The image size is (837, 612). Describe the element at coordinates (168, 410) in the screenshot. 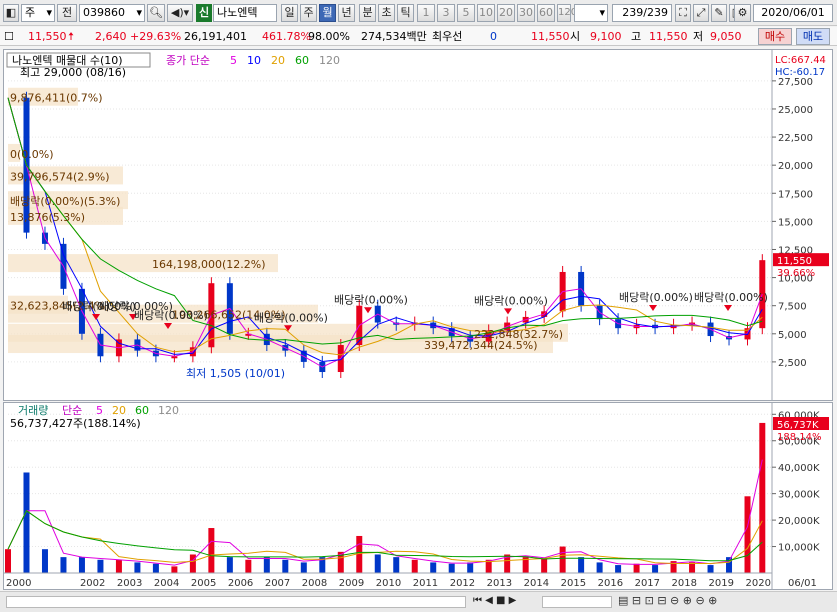

I see `volume-ma-period: 120` at that location.